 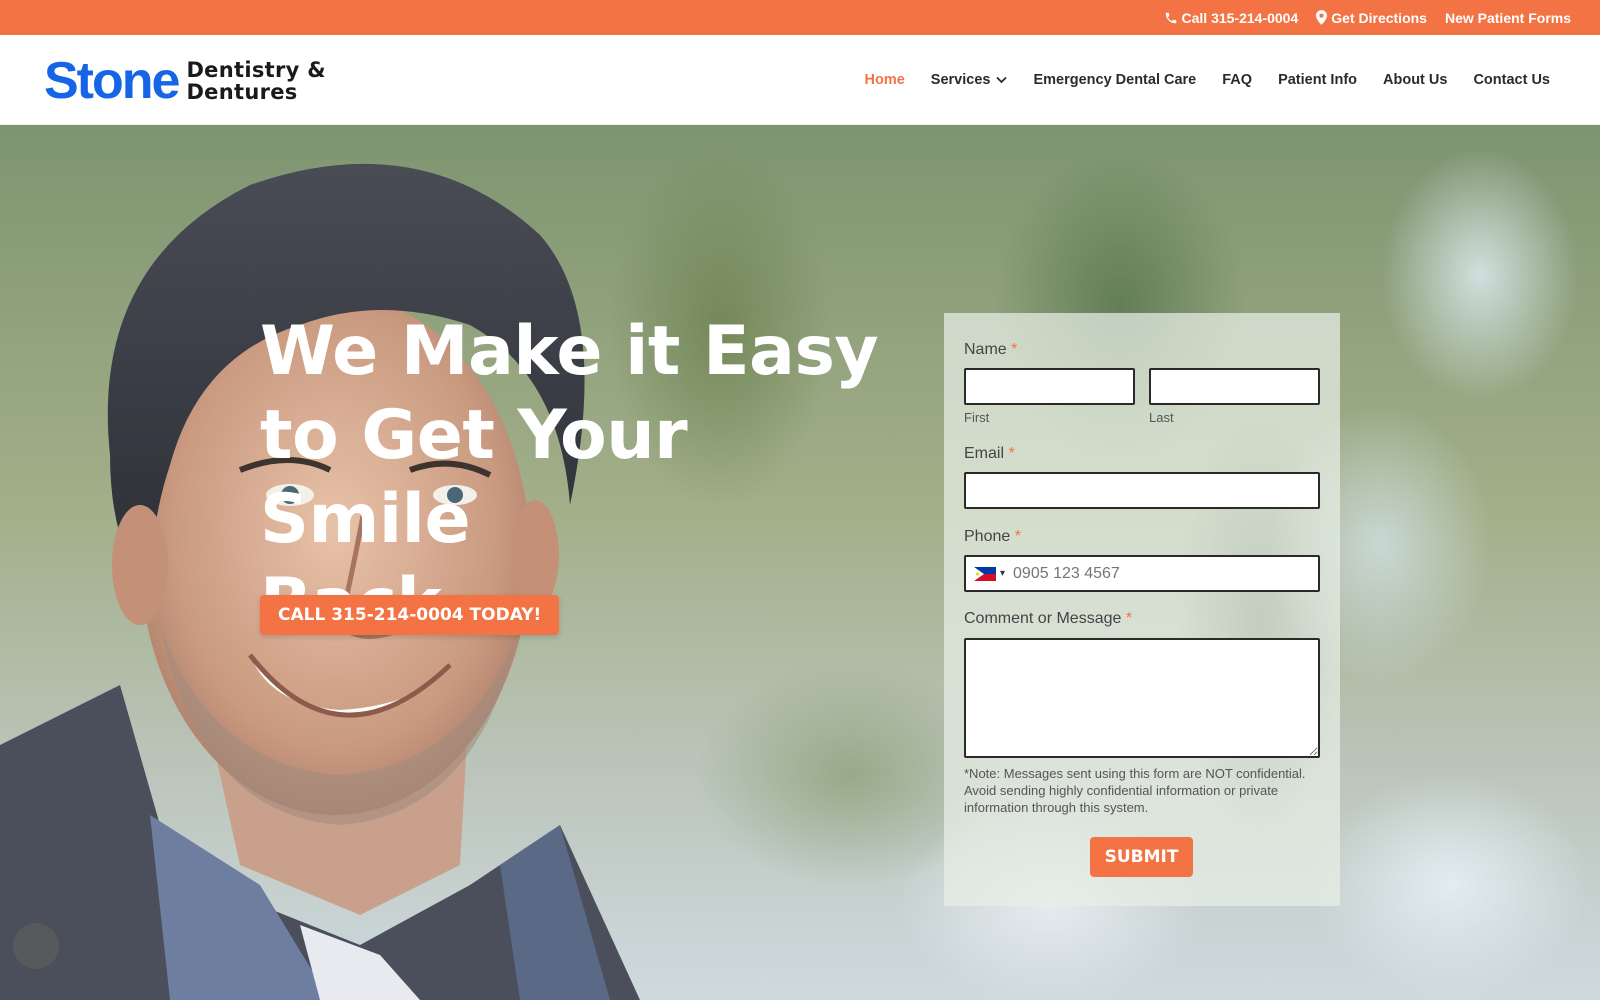 I want to click on hero-headline-line-1: We Make it Easy, so click(x=569, y=351).